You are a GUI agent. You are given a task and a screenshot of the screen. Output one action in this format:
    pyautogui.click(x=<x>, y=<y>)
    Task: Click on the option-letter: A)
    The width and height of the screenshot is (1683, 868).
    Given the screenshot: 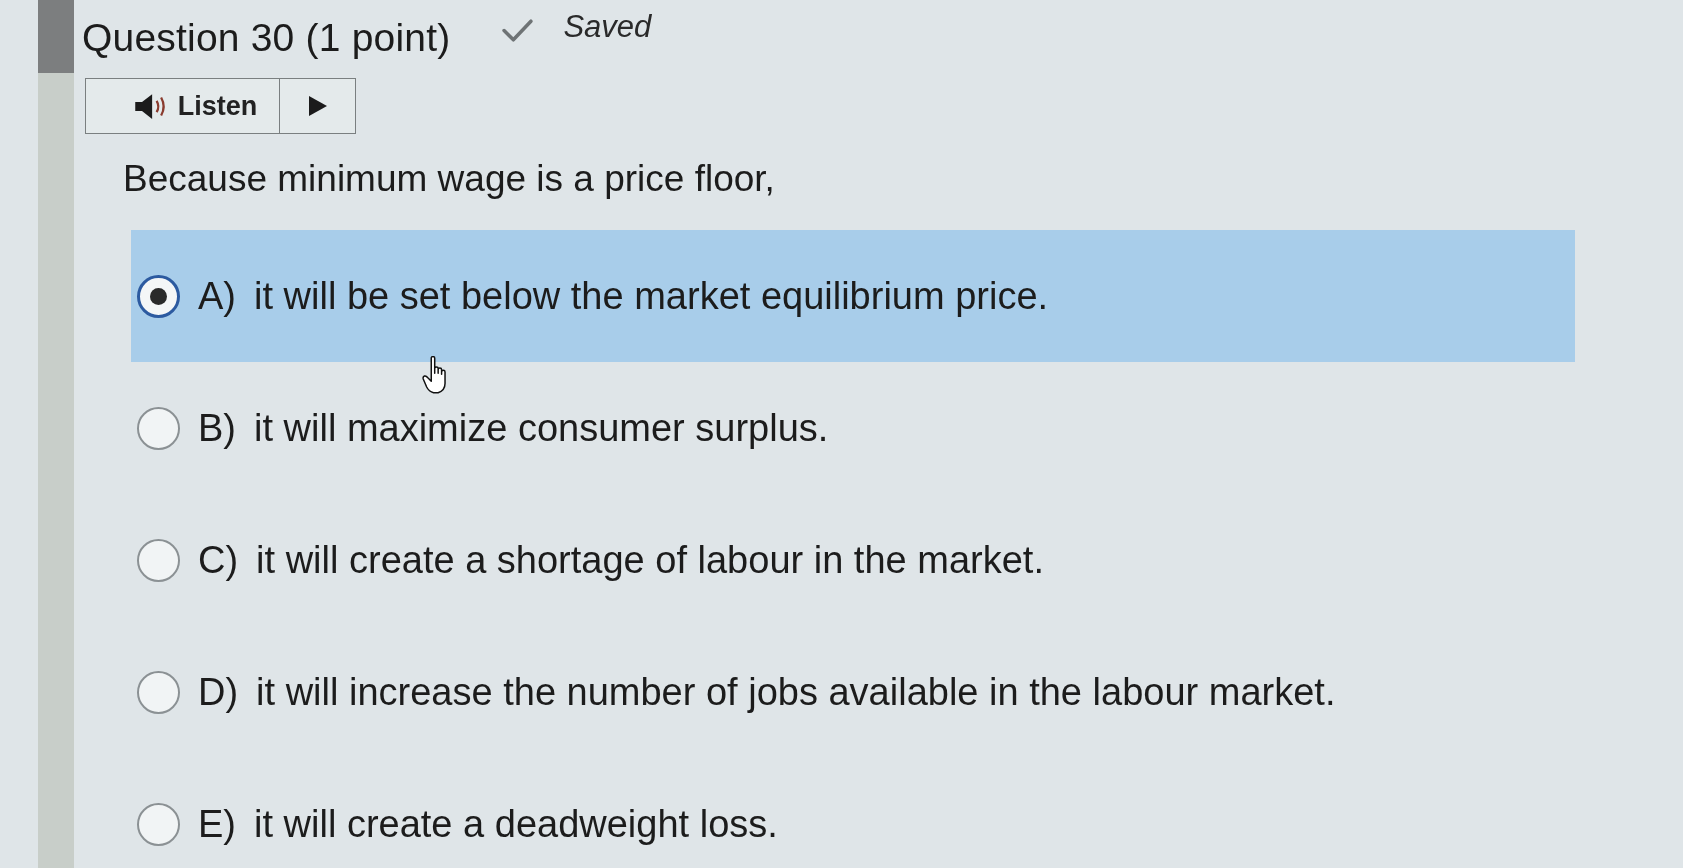 What is the action you would take?
    pyautogui.click(x=217, y=296)
    